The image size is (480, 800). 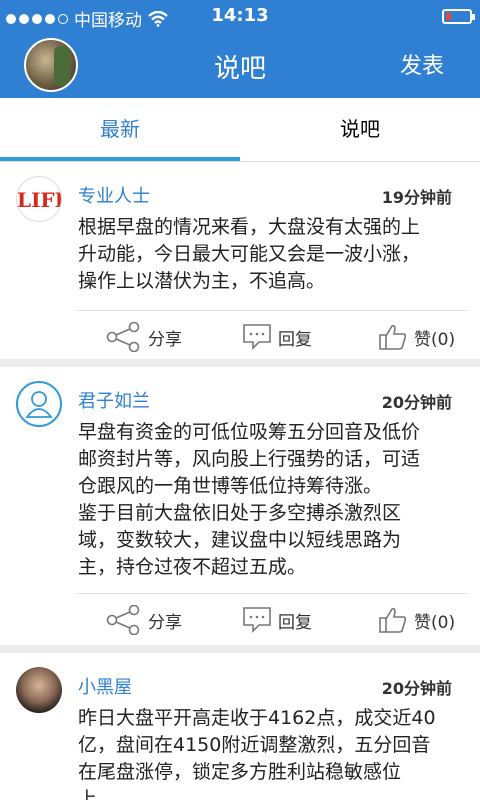 What do you see at coordinates (416, 197) in the screenshot?
I see `post-time: 19分钟前` at bounding box center [416, 197].